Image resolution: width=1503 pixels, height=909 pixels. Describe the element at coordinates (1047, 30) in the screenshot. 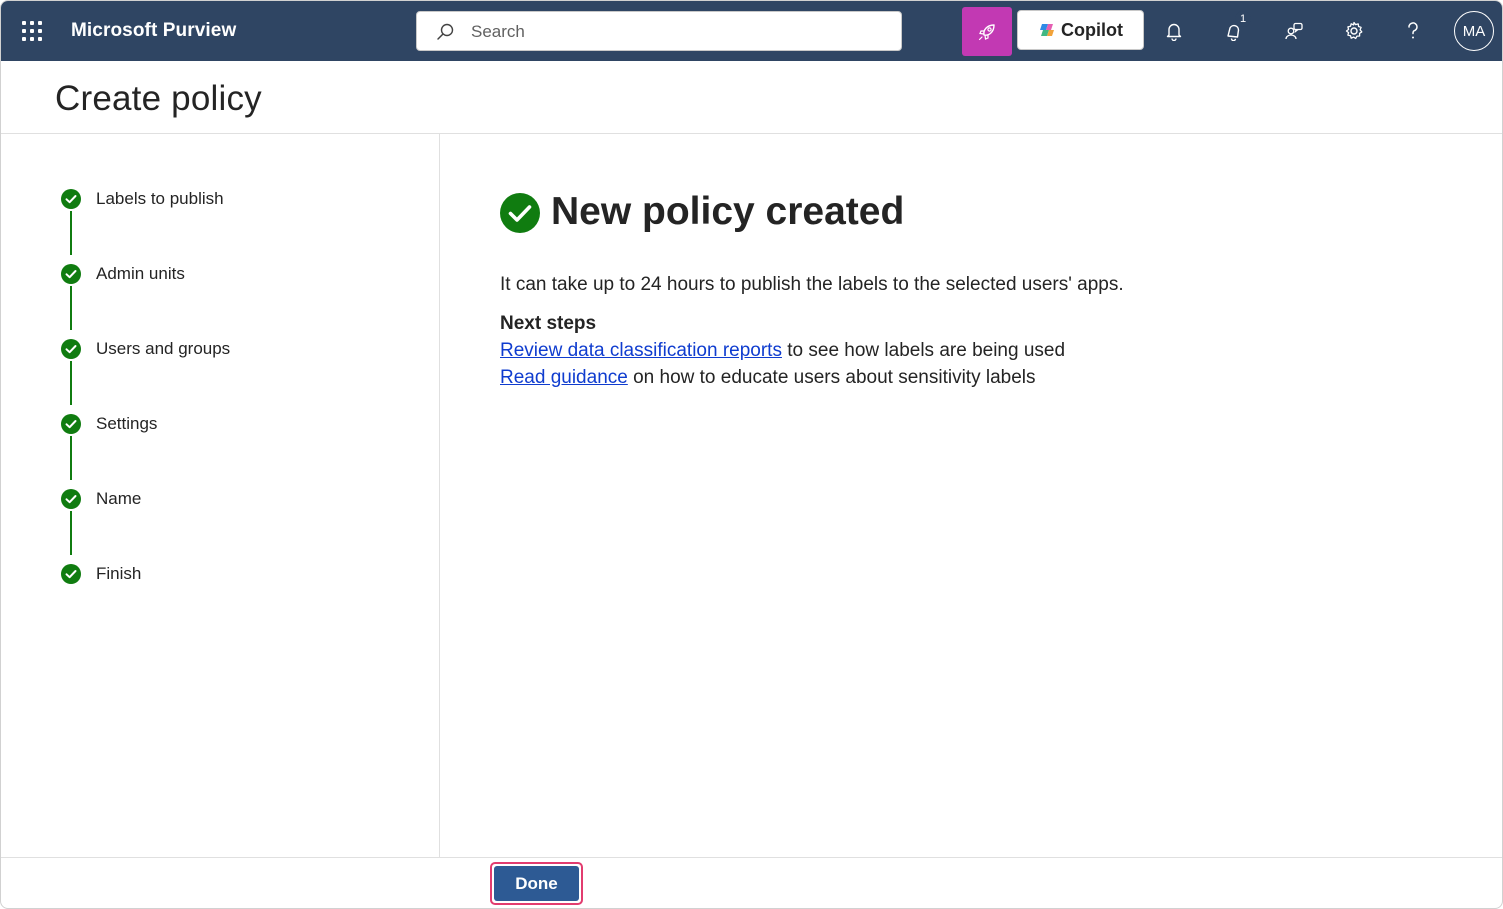

I see `copilot-icon` at that location.